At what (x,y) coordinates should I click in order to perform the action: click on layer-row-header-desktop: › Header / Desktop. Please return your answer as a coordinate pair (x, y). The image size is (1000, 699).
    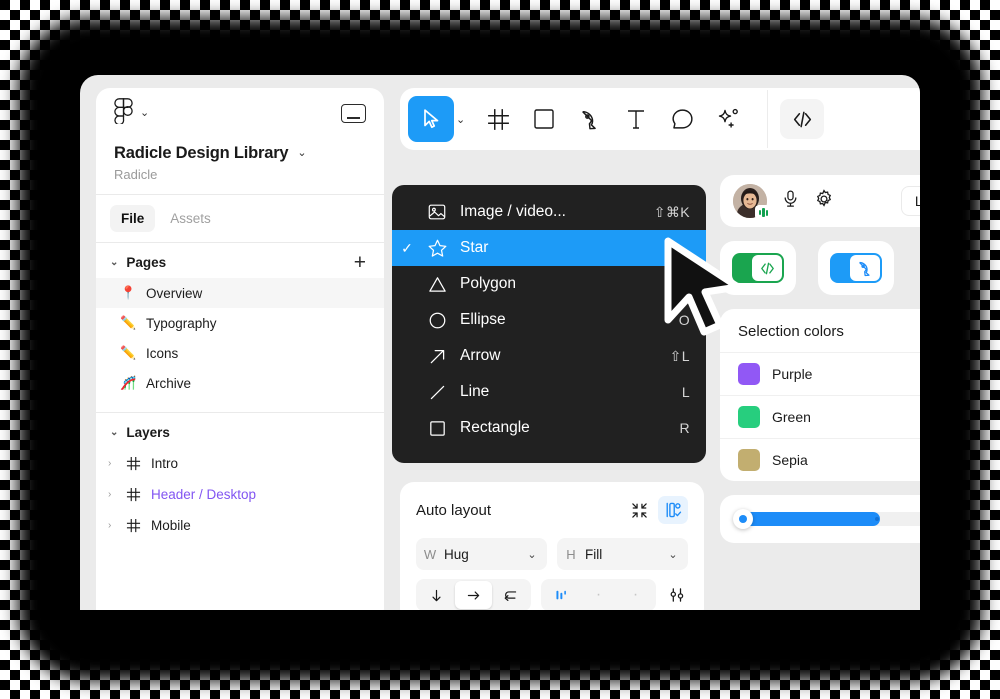
    Looking at the image, I should click on (240, 494).